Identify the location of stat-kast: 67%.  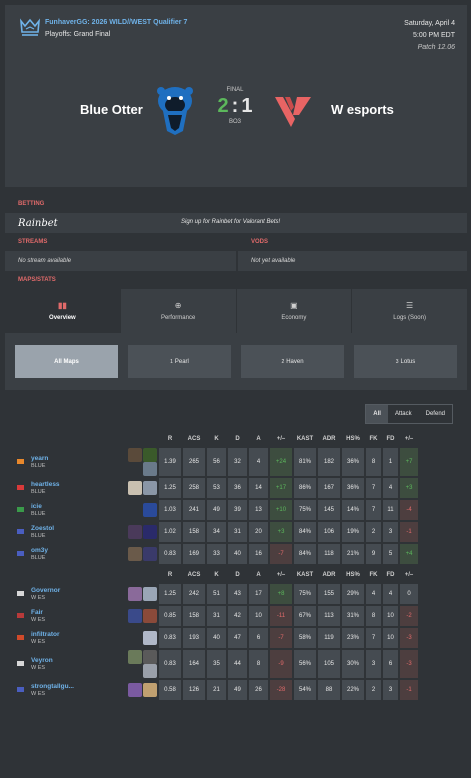
(305, 616).